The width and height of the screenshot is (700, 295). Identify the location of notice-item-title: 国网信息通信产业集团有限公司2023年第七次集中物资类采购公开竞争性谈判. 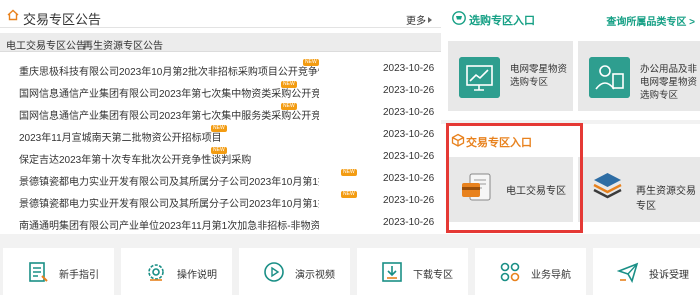
(169, 92).